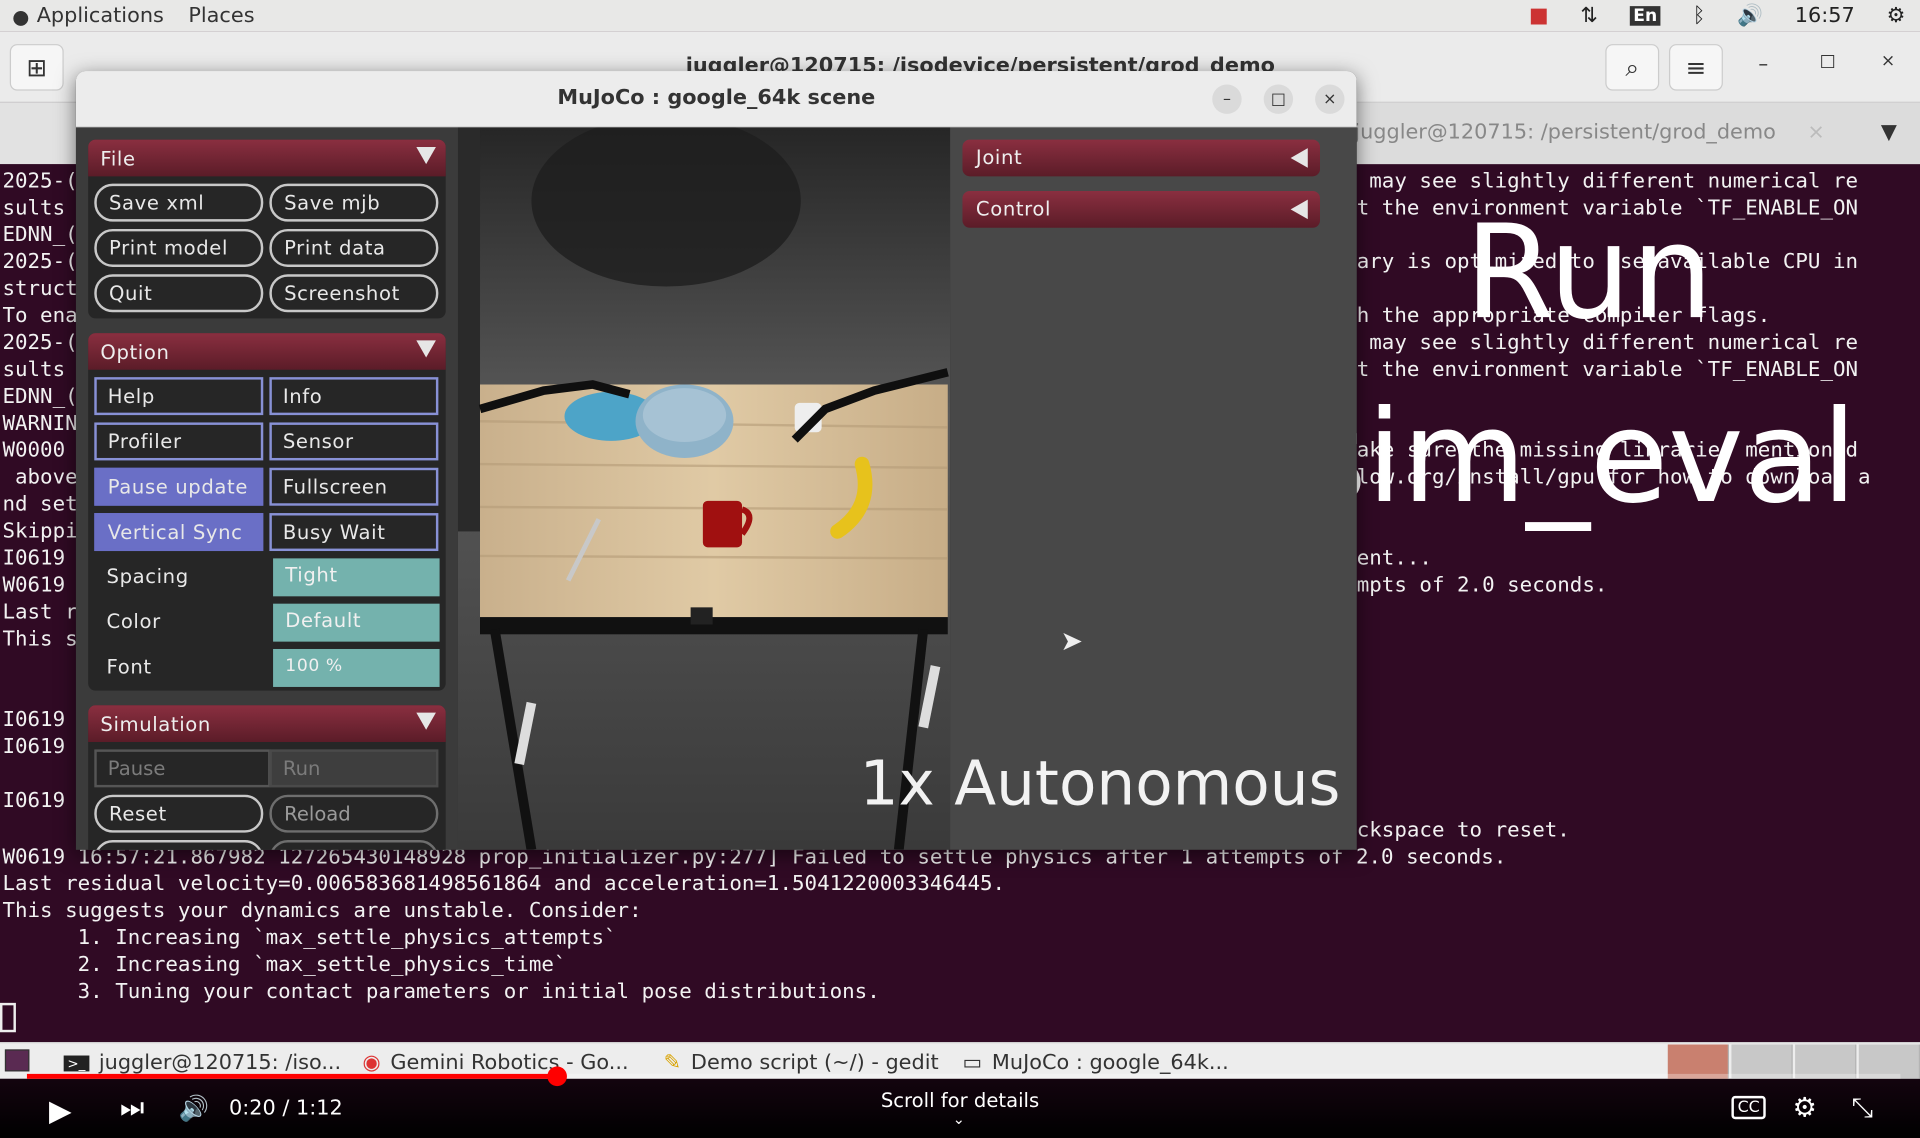  I want to click on video-progress-bar, so click(963, 1076).